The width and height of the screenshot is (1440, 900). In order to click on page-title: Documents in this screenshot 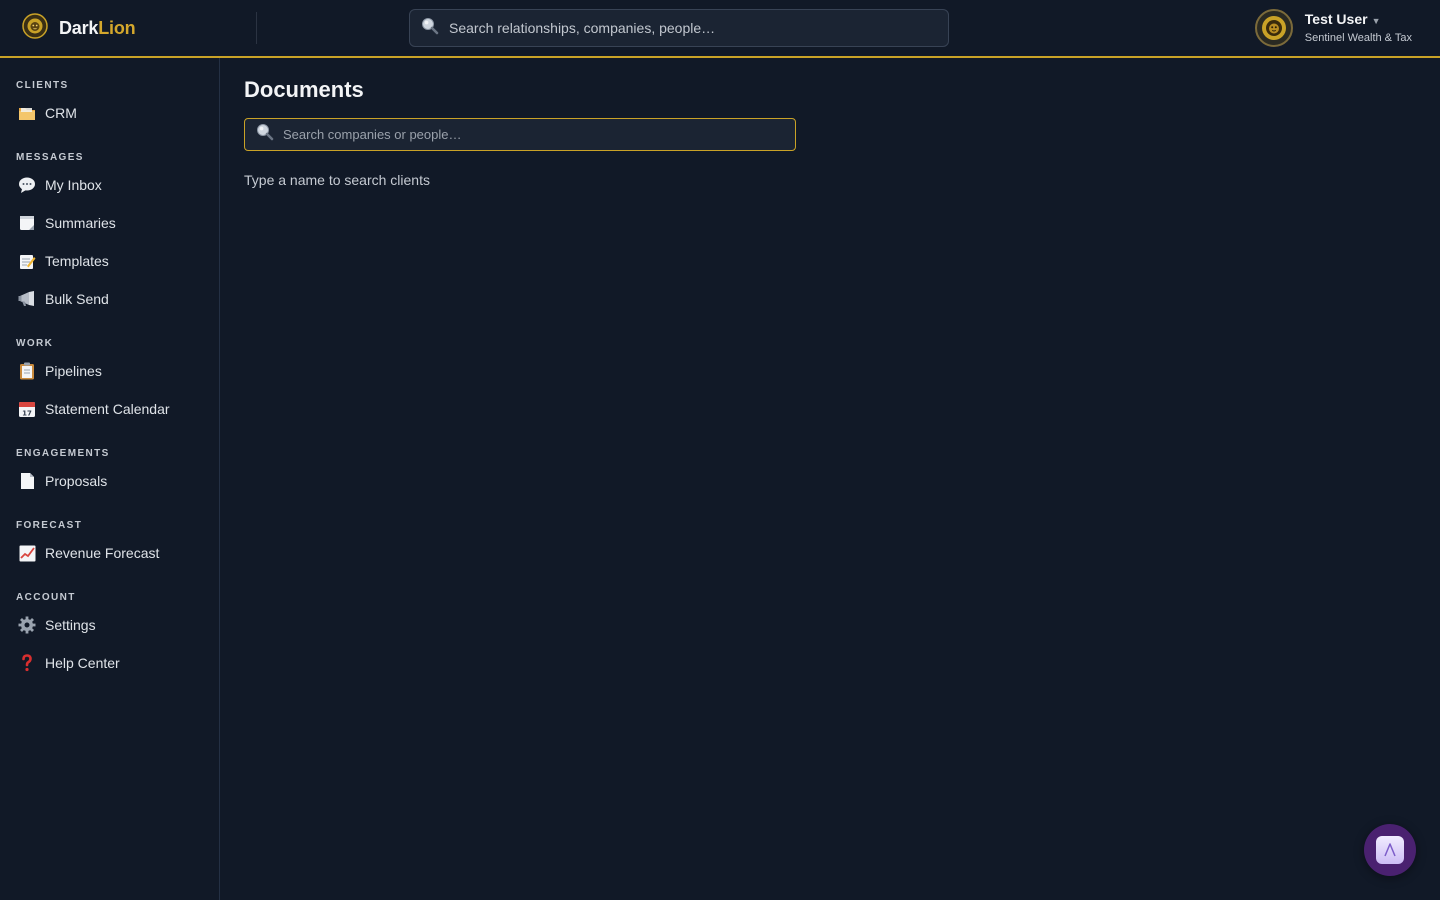, I will do `click(304, 89)`.